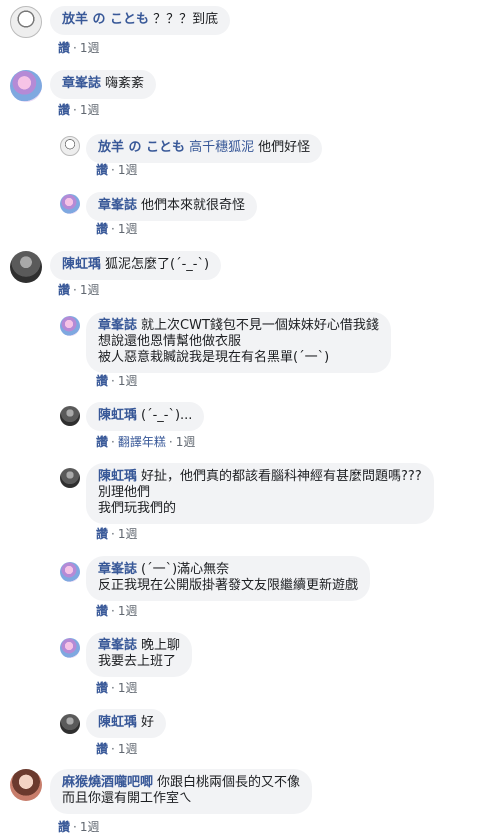  I want to click on comment-bubble: 章峯誌 嗨紊紊, so click(103, 84).